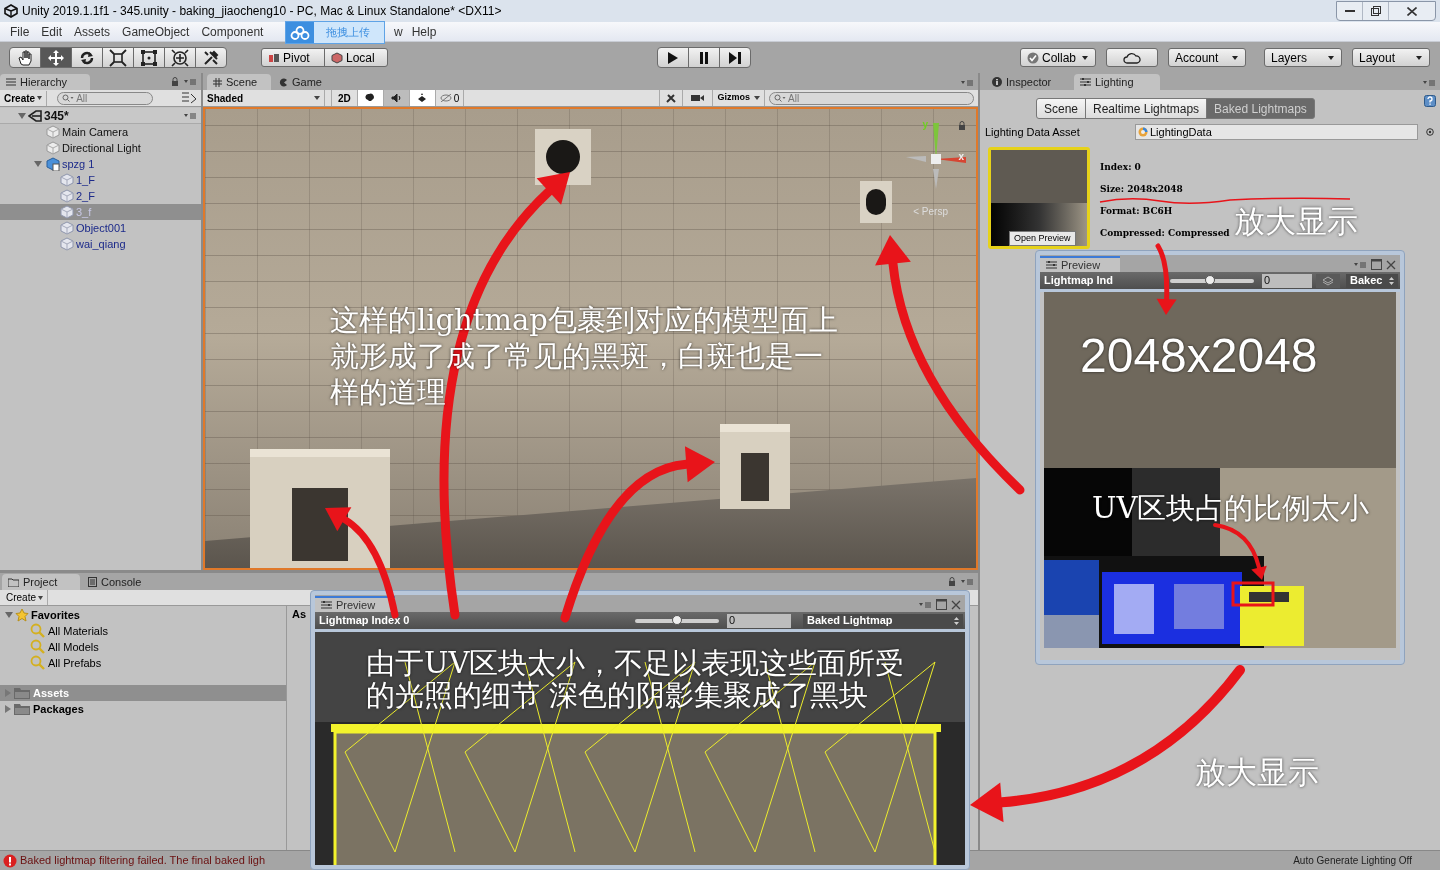  I want to click on menu-item: GameObject, so click(156, 31).